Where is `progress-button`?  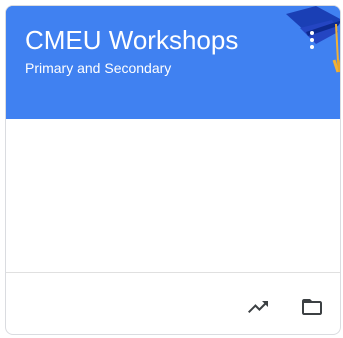 progress-button is located at coordinates (258, 307).